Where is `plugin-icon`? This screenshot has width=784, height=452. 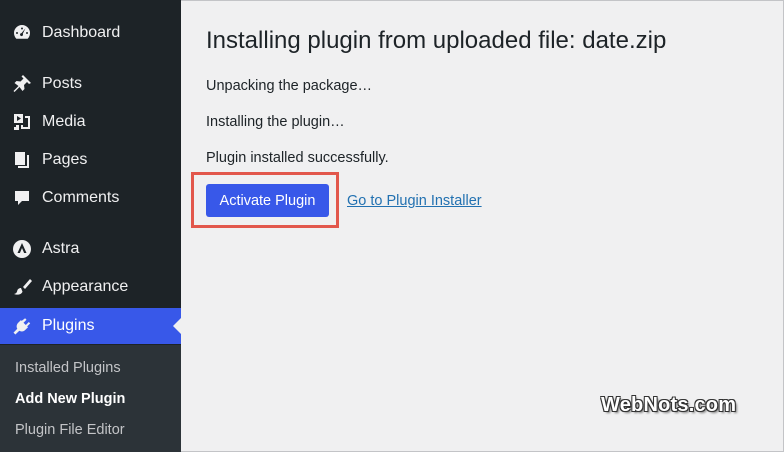
plugin-icon is located at coordinates (22, 326).